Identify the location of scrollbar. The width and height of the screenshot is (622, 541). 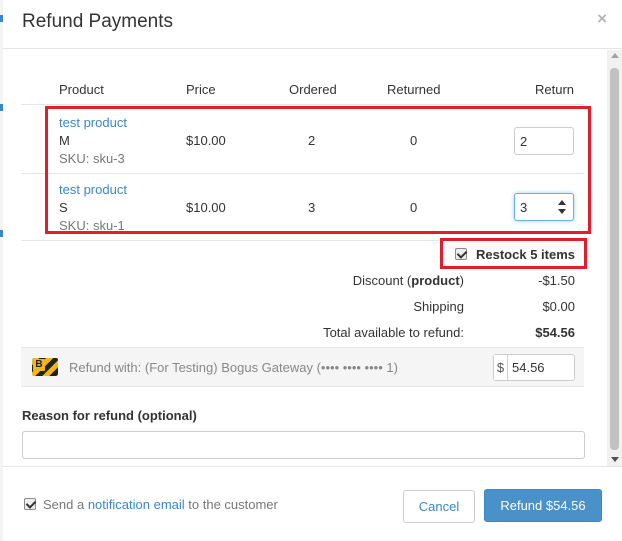
(614, 258).